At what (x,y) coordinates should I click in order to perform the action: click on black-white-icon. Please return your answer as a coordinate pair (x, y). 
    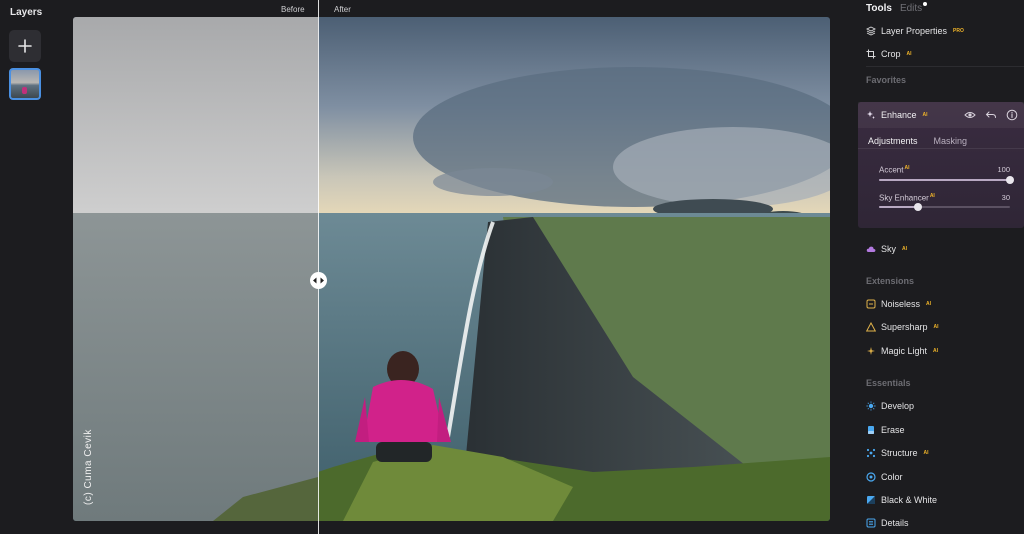
    Looking at the image, I should click on (871, 500).